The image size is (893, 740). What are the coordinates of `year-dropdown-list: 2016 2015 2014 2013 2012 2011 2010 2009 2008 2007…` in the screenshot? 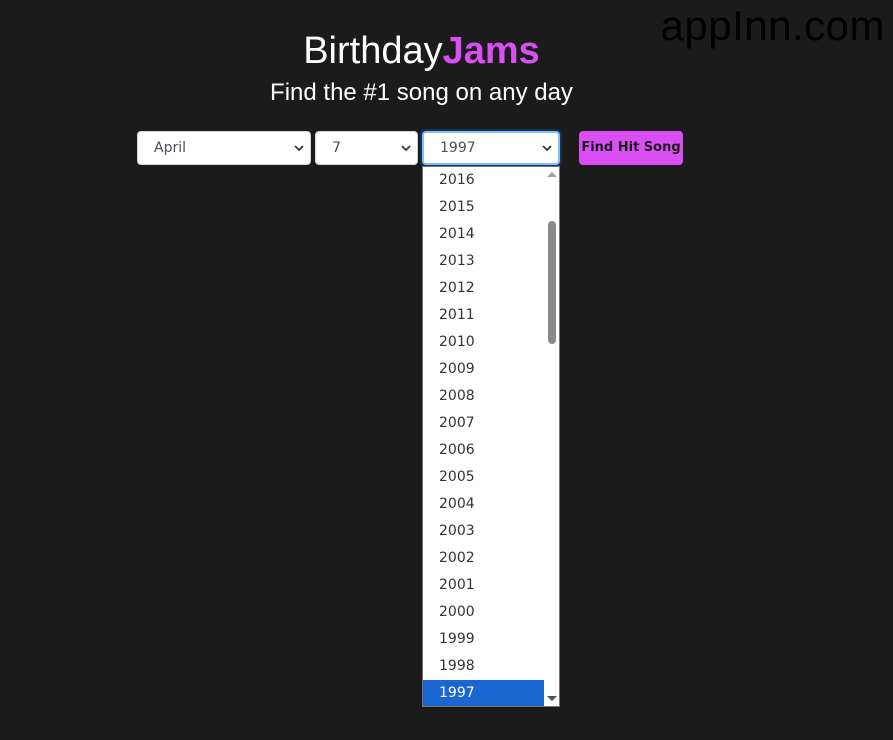 It's located at (491, 436).